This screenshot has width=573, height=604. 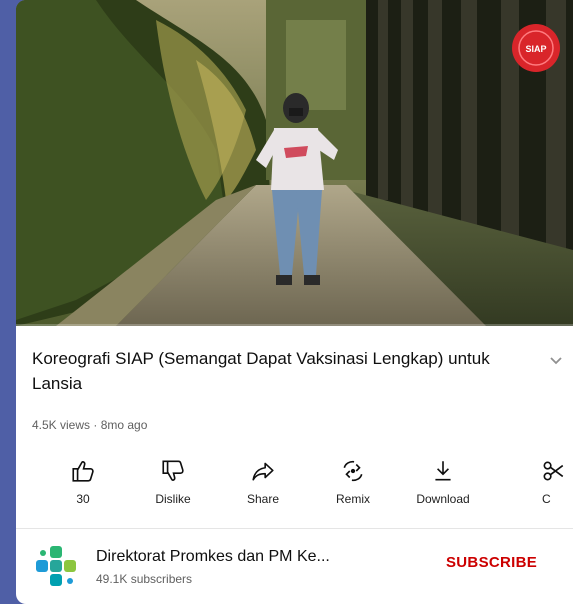 I want to click on download-label: Download, so click(x=443, y=499).